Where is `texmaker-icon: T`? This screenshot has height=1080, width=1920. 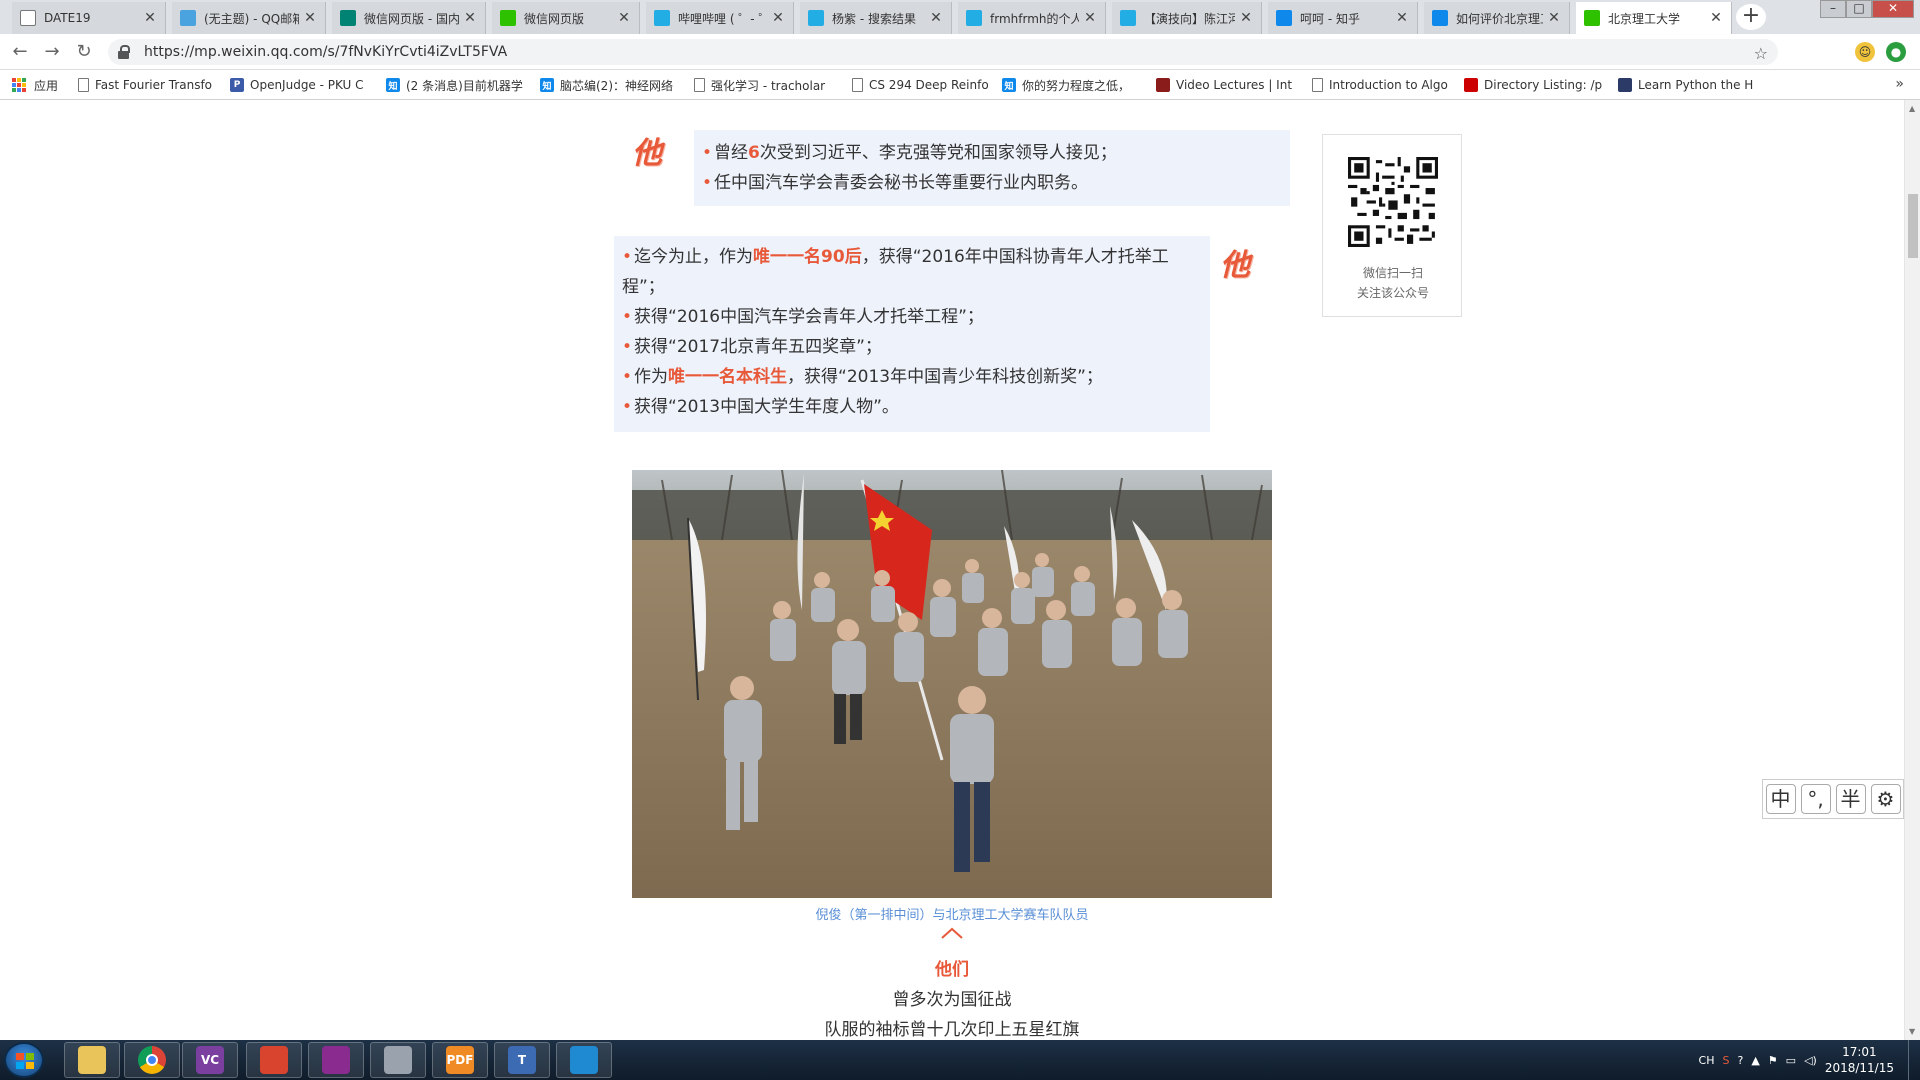
texmaker-icon: T is located at coordinates (522, 1060).